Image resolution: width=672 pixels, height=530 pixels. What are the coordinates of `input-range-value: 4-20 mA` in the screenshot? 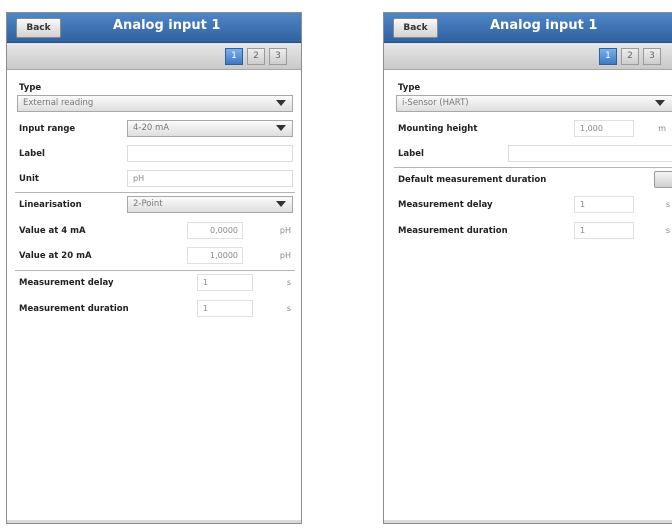 It's located at (151, 128).